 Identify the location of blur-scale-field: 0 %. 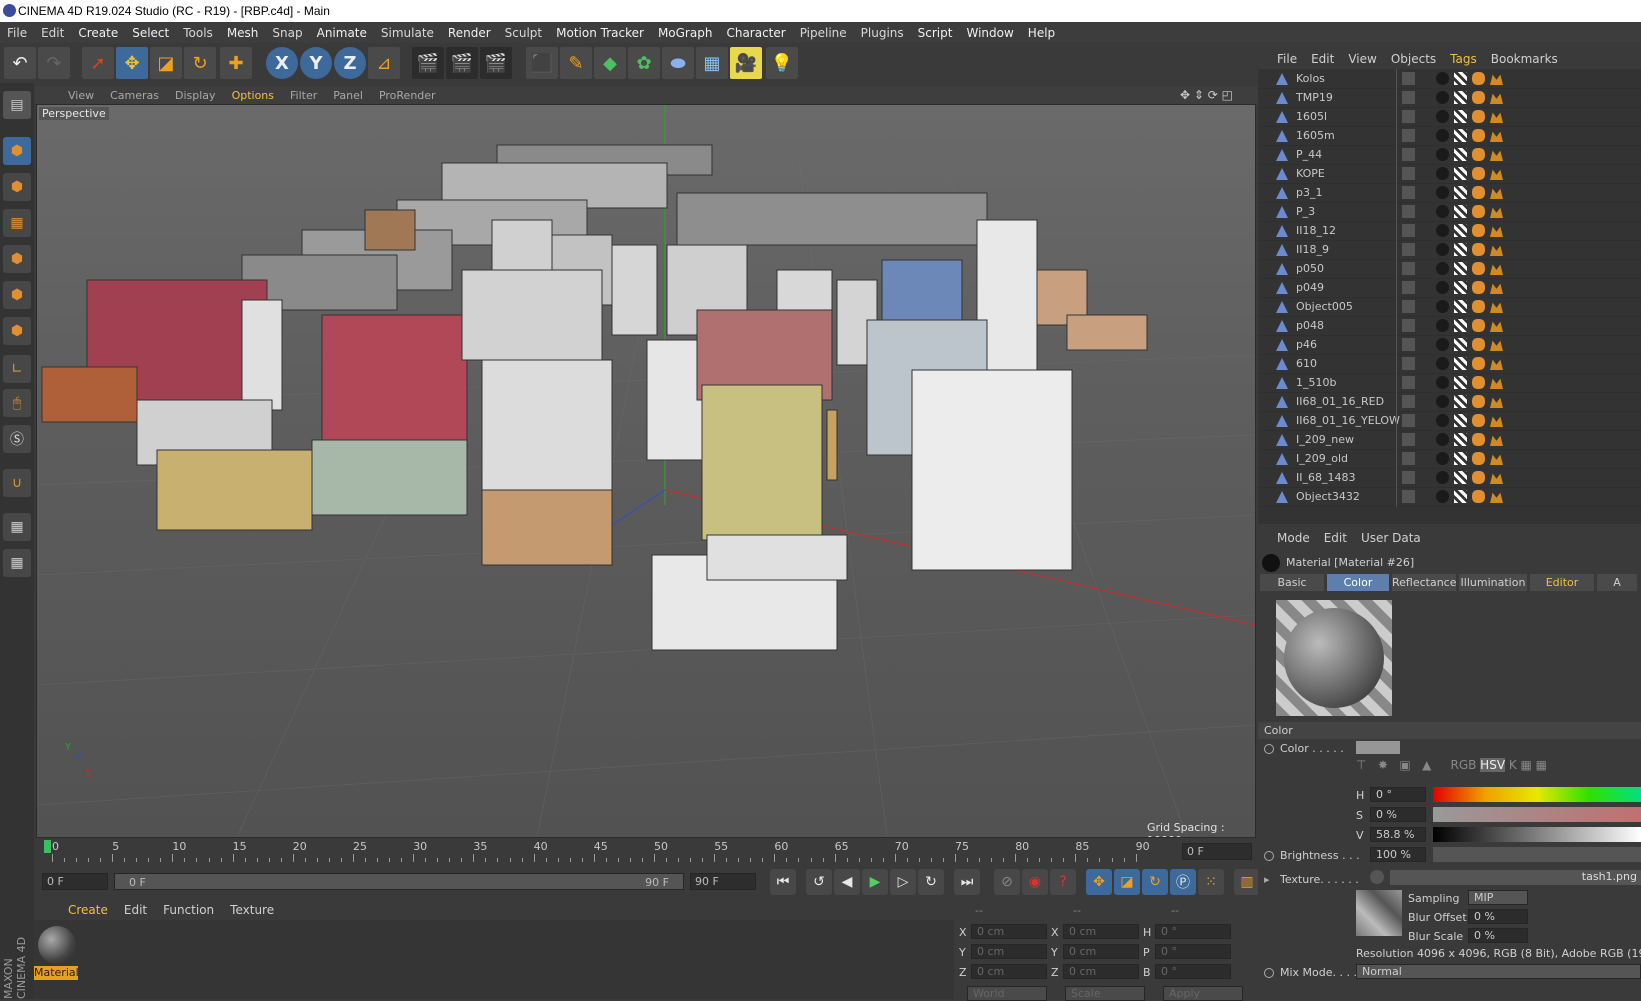
(1498, 935).